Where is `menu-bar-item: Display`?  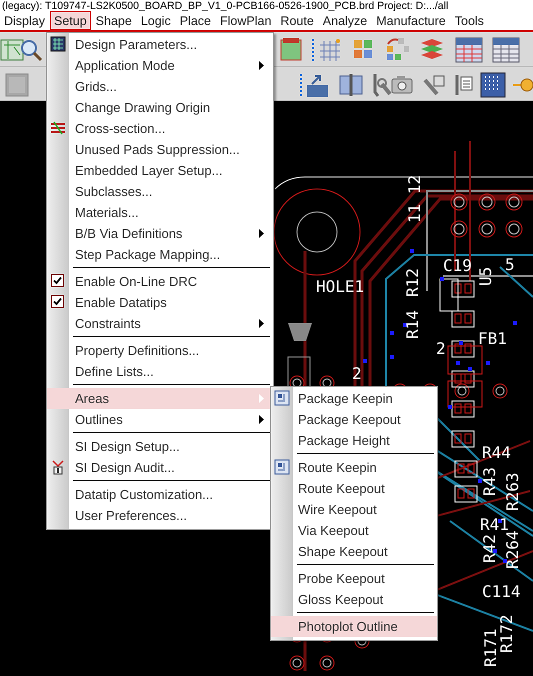
menu-bar-item: Display is located at coordinates (24, 20).